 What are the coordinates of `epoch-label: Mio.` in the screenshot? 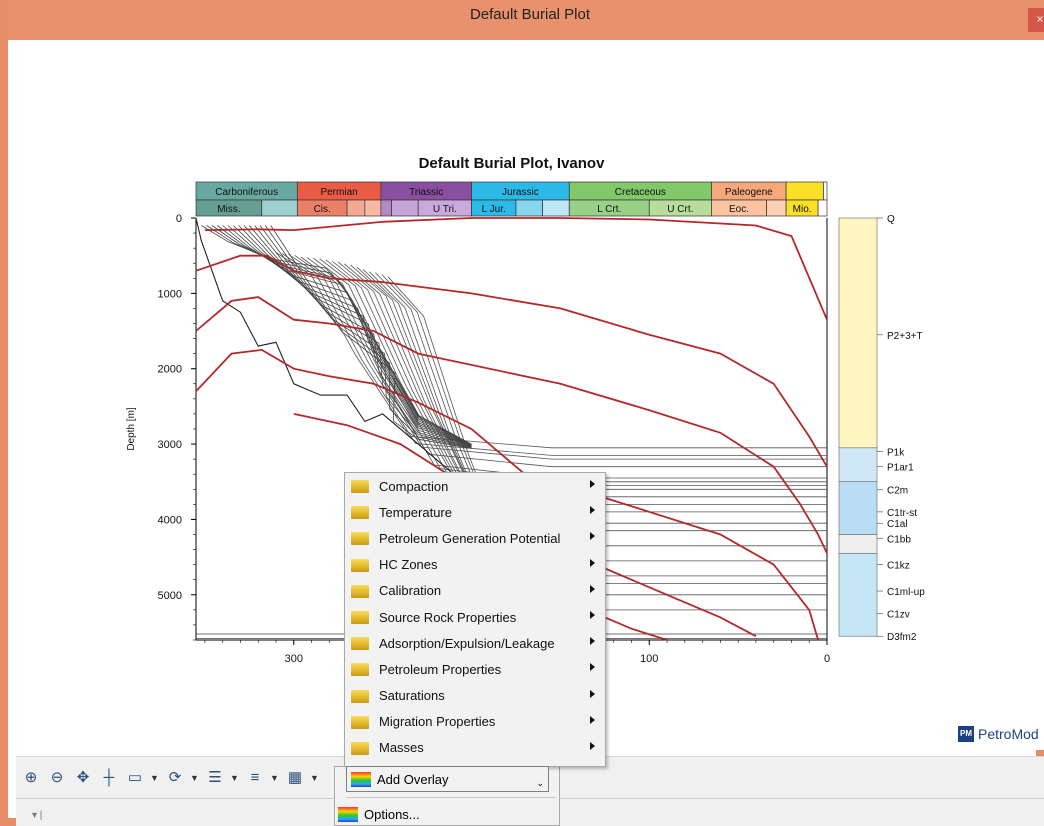 It's located at (802, 209).